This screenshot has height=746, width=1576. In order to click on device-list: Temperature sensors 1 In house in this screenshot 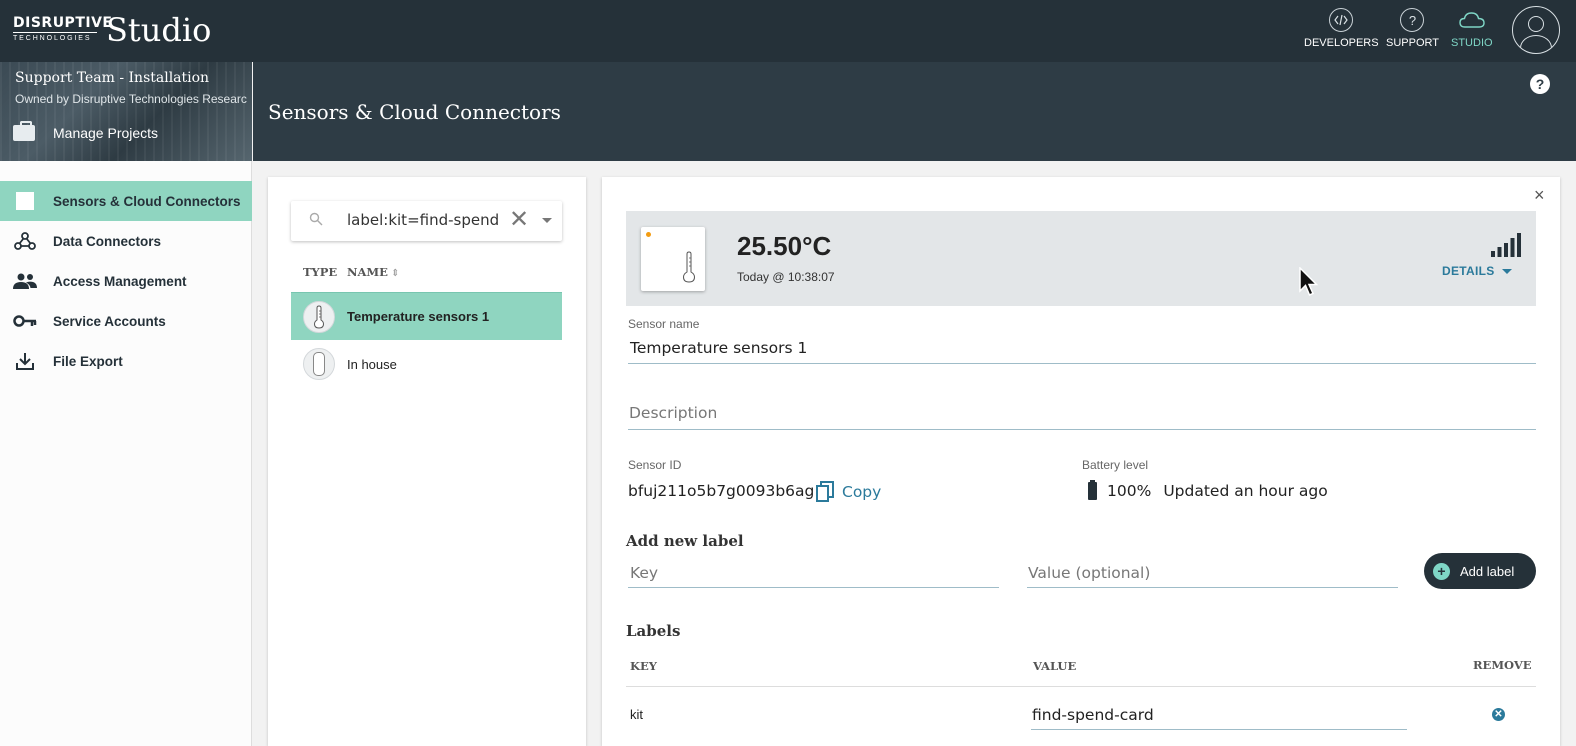, I will do `click(426, 340)`.